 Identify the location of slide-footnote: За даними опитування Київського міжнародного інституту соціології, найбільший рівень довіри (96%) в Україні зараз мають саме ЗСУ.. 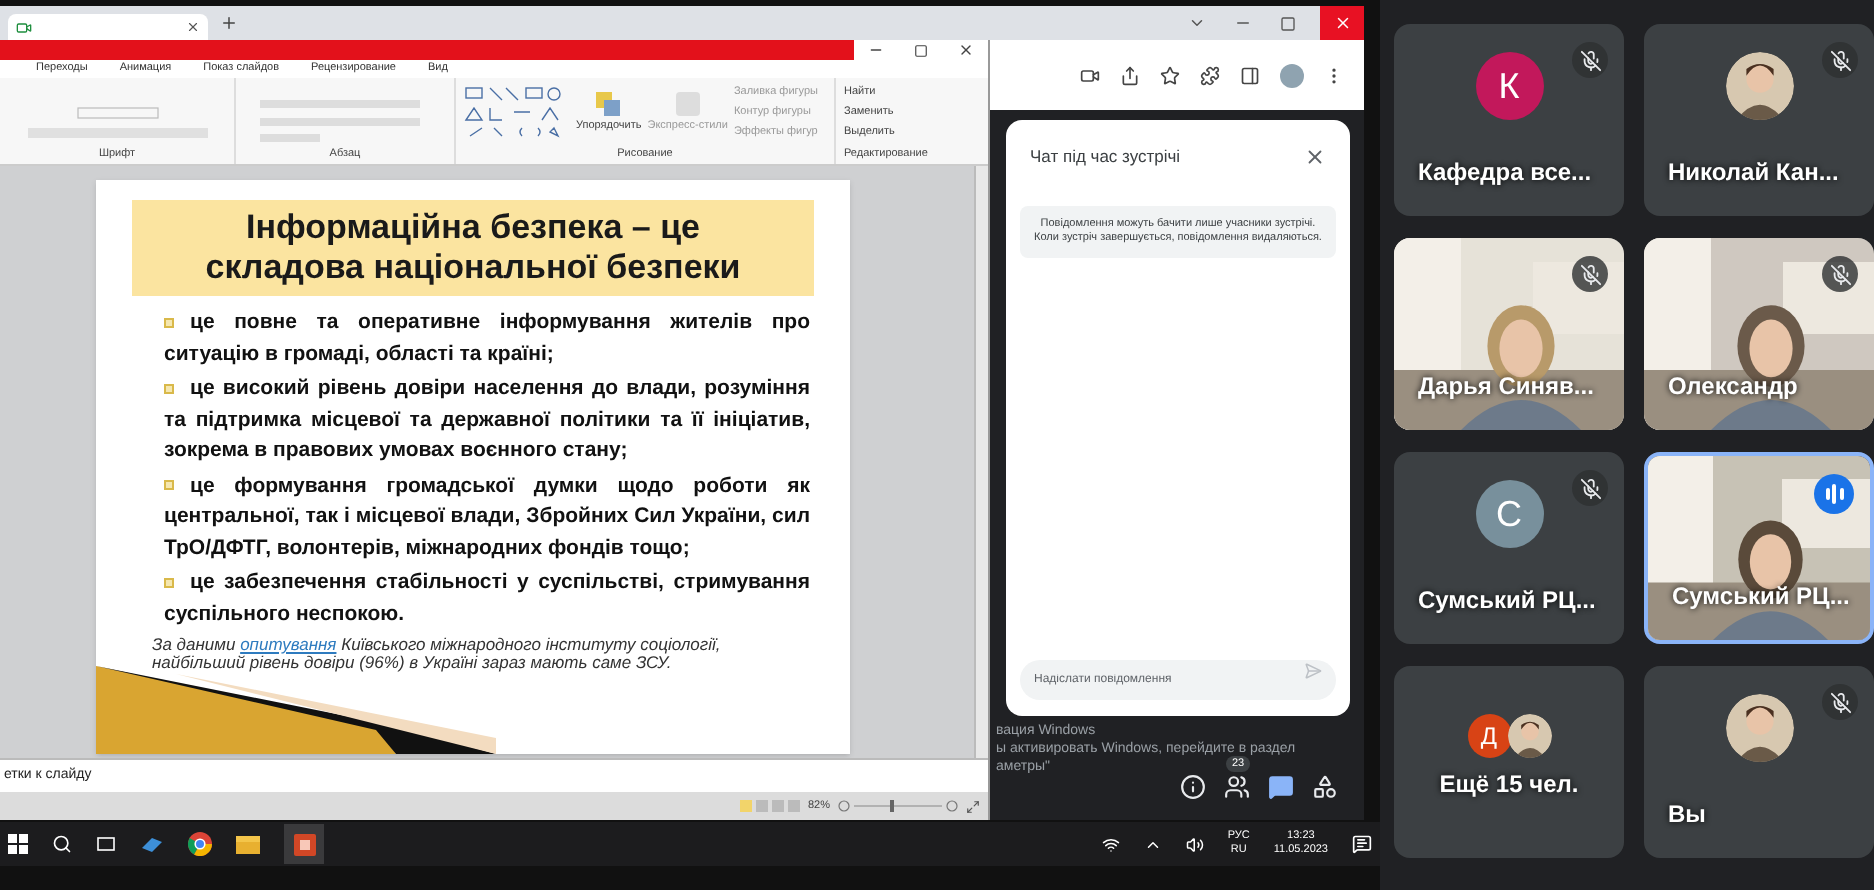
(436, 654).